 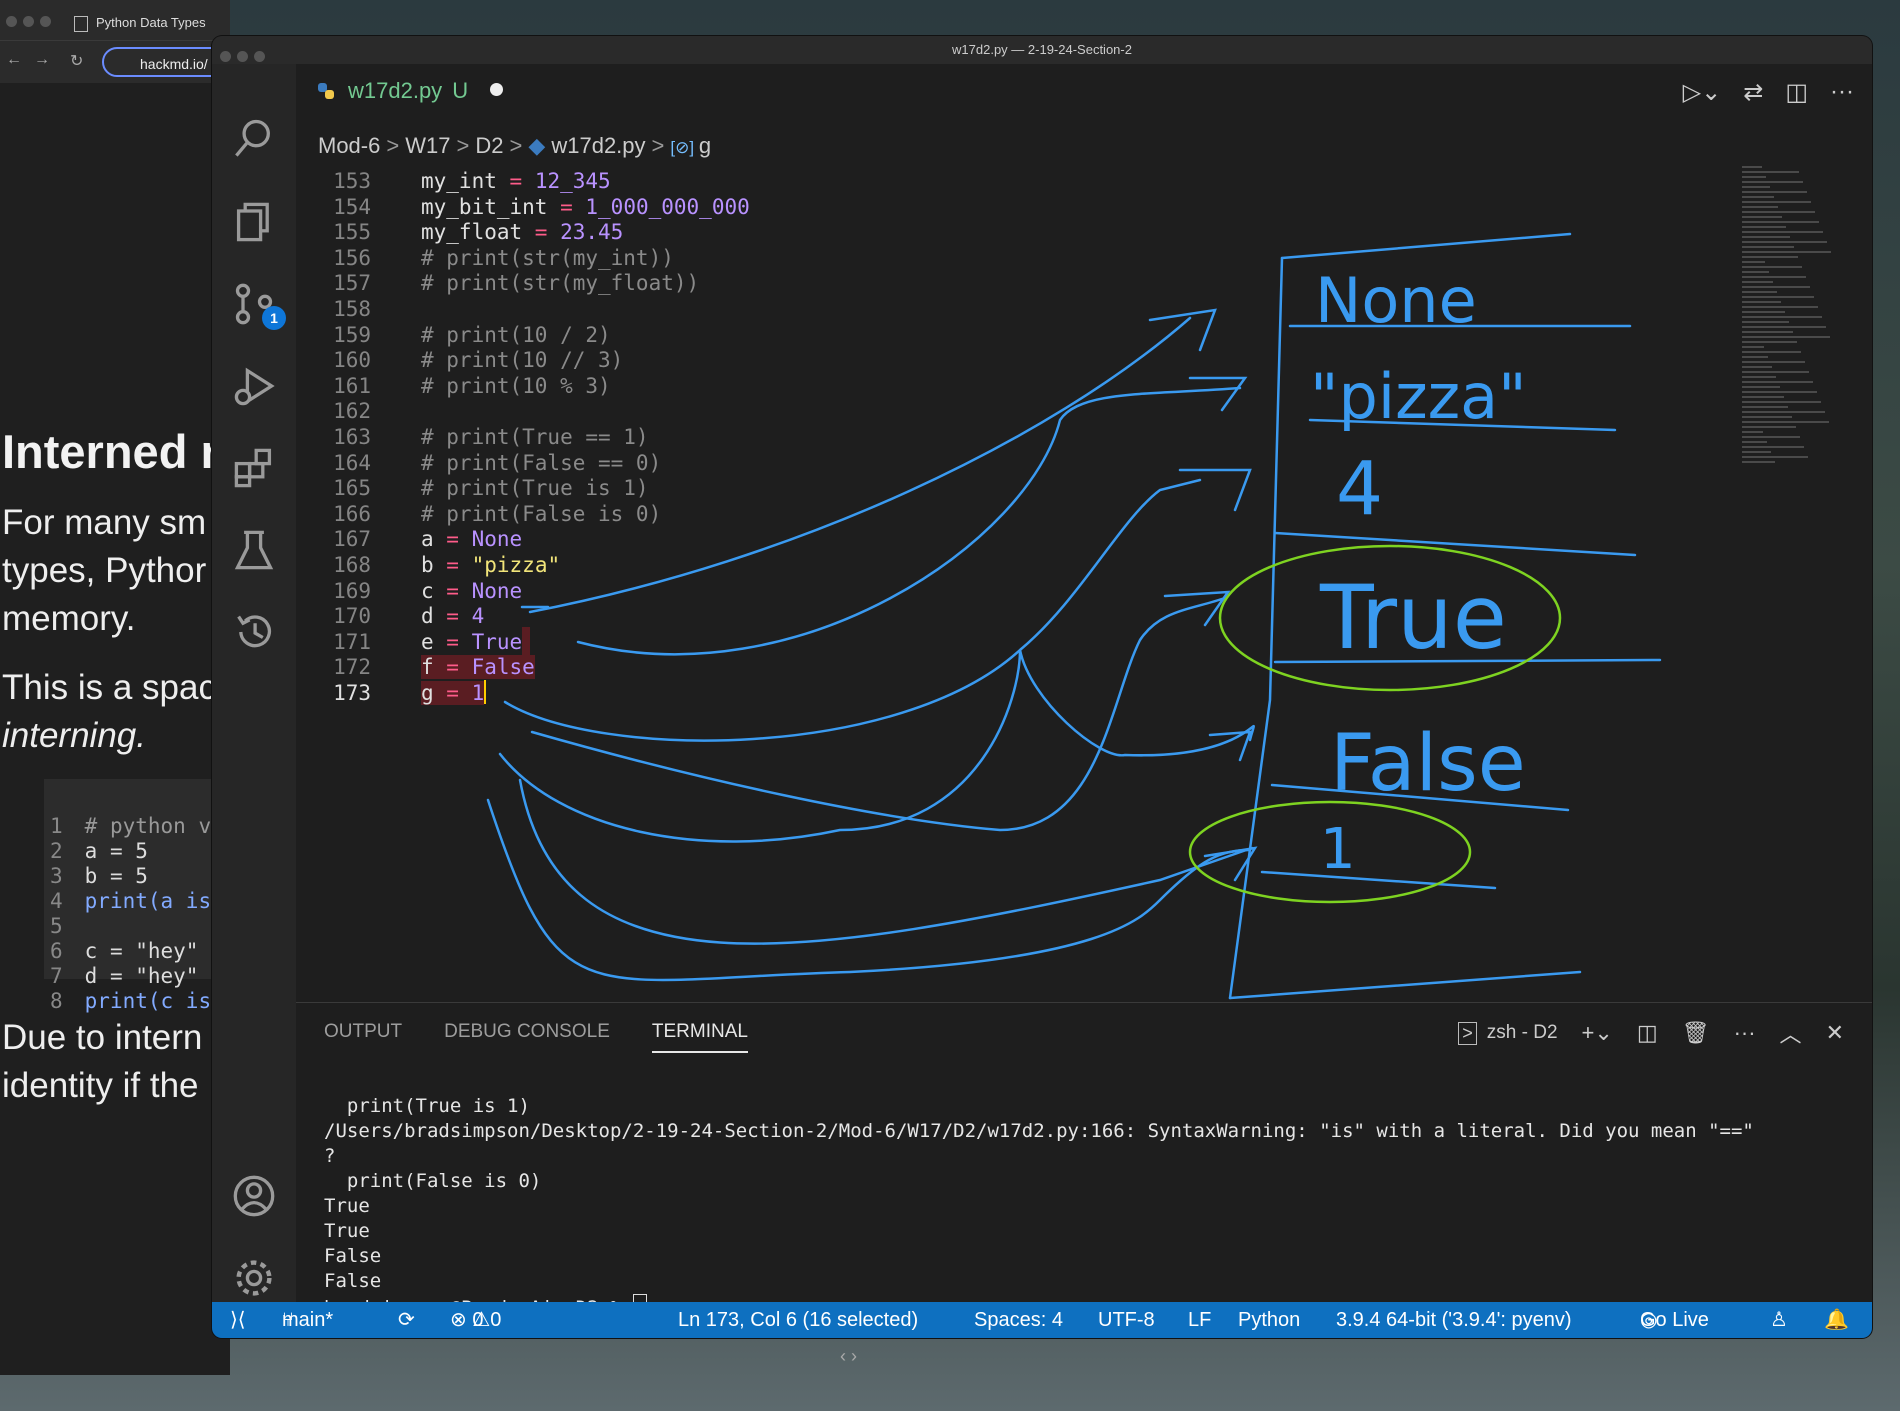 What do you see at coordinates (363, 1037) in the screenshot?
I see `tab-output: OUTPUT` at bounding box center [363, 1037].